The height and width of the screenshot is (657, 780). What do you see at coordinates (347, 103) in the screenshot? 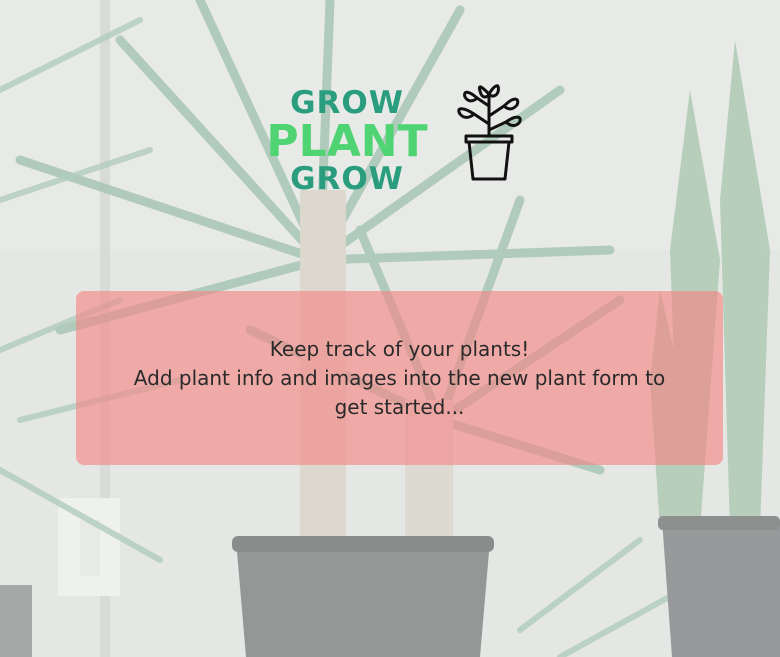
I see `logo-word-grow-top: GROW` at bounding box center [347, 103].